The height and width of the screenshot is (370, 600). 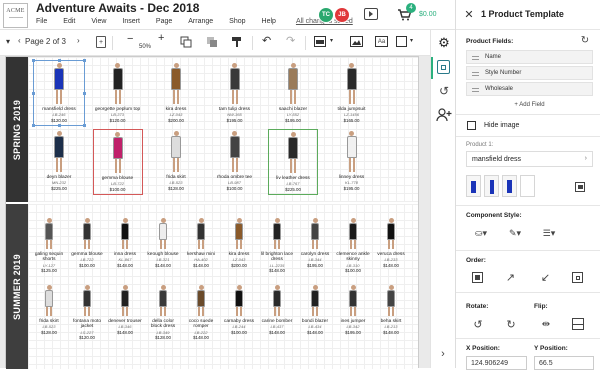 I want to click on zoom-out-icon: −, so click(x=130, y=39).